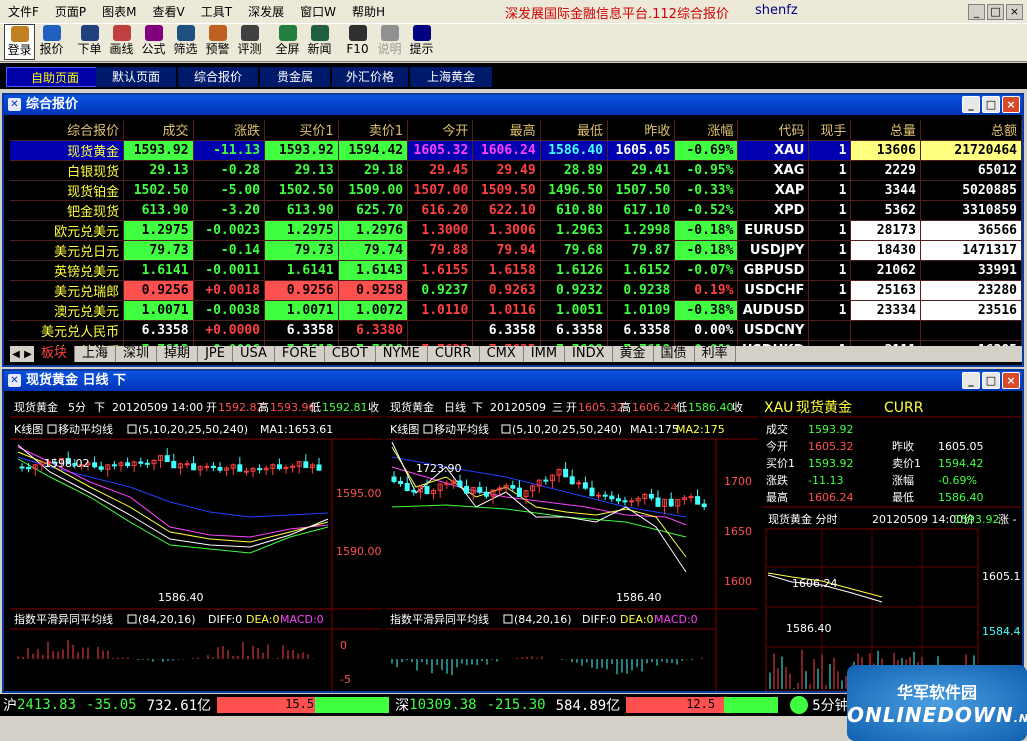 The width and height of the screenshot is (1027, 741). I want to click on toolbar-button-news: 新闻, so click(319, 42).